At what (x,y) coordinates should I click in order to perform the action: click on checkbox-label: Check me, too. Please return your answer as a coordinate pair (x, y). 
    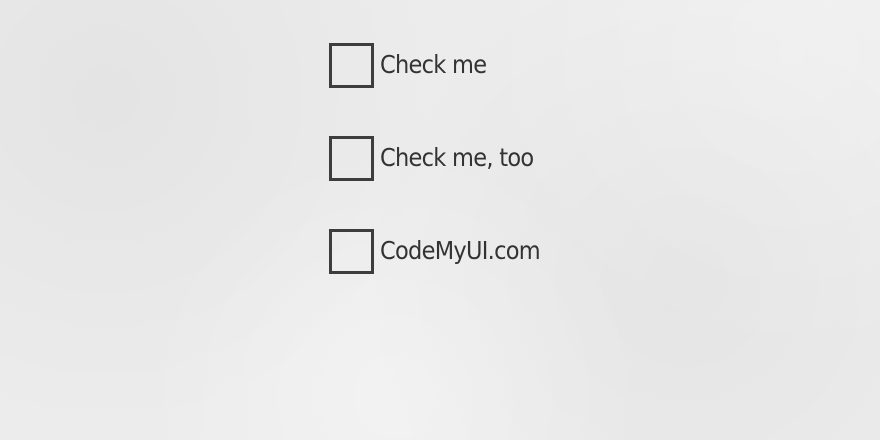
    Looking at the image, I should click on (457, 158).